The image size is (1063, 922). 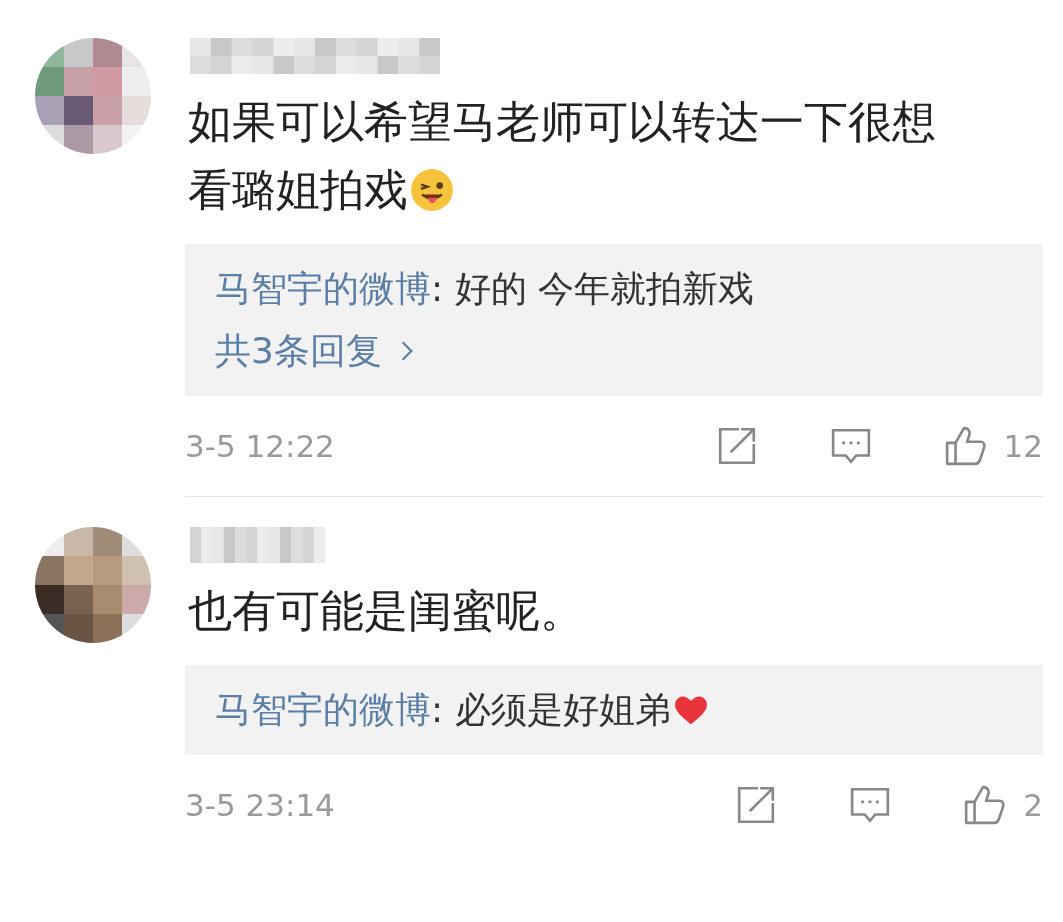 What do you see at coordinates (314, 351) in the screenshot?
I see `more-replies-link: 共3条回复` at bounding box center [314, 351].